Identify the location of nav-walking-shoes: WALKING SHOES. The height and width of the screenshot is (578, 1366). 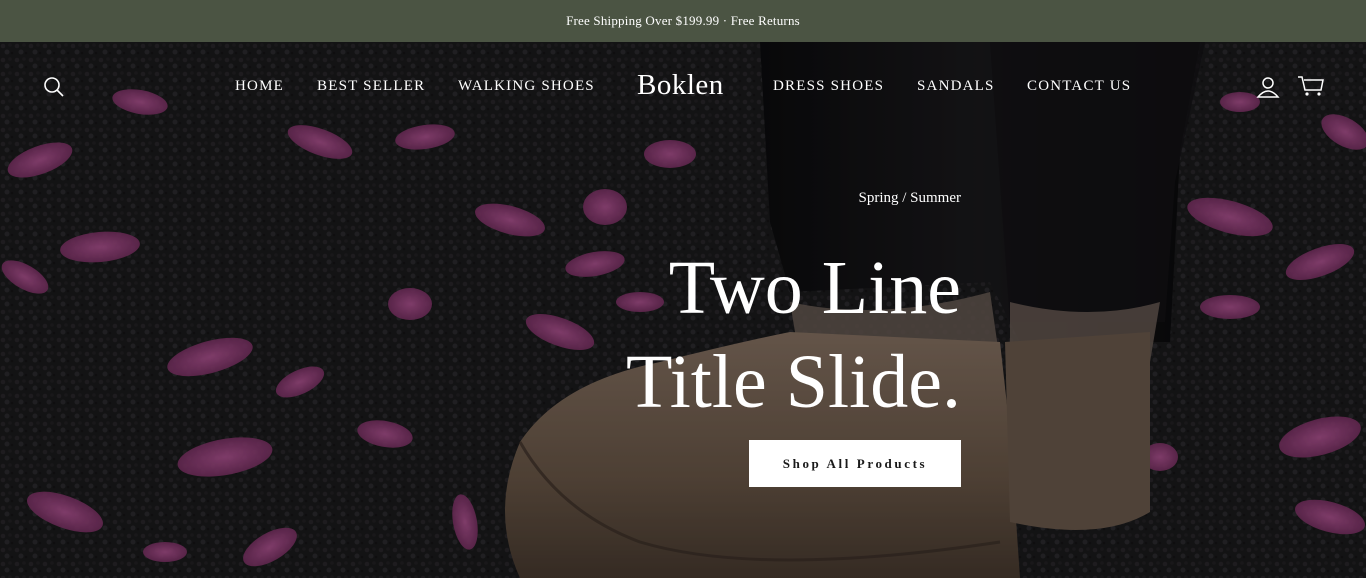
(526, 86).